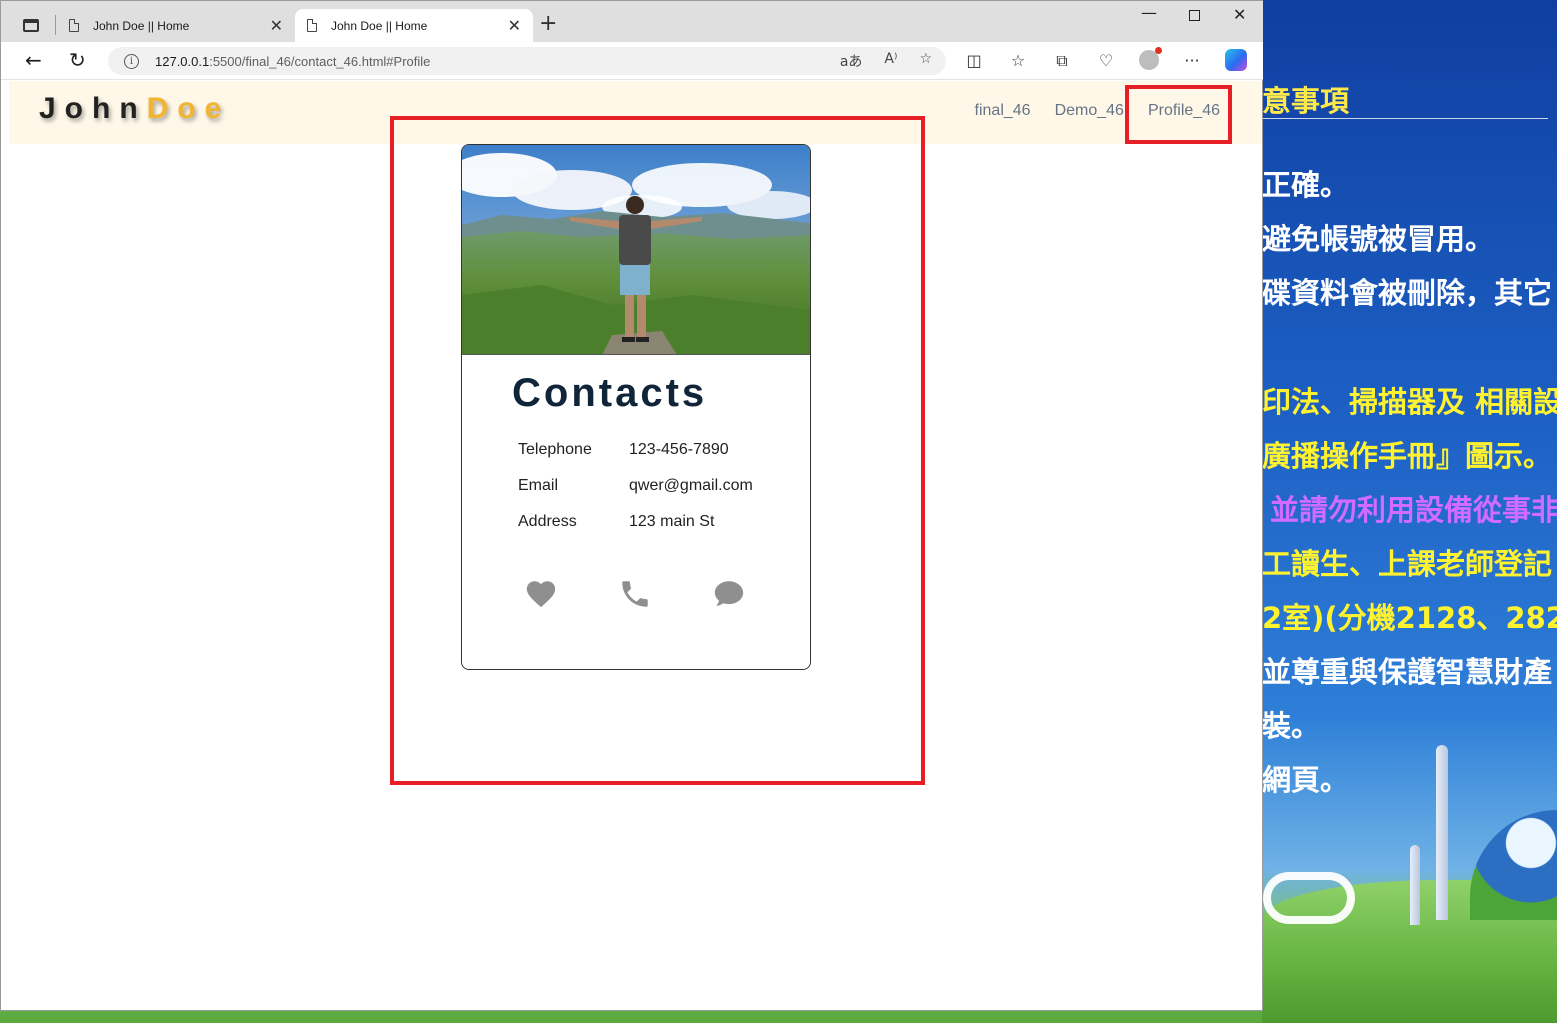  Describe the element at coordinates (1413, 510) in the screenshot. I see `notice-line: 並請勿利用設備從事非` at that location.